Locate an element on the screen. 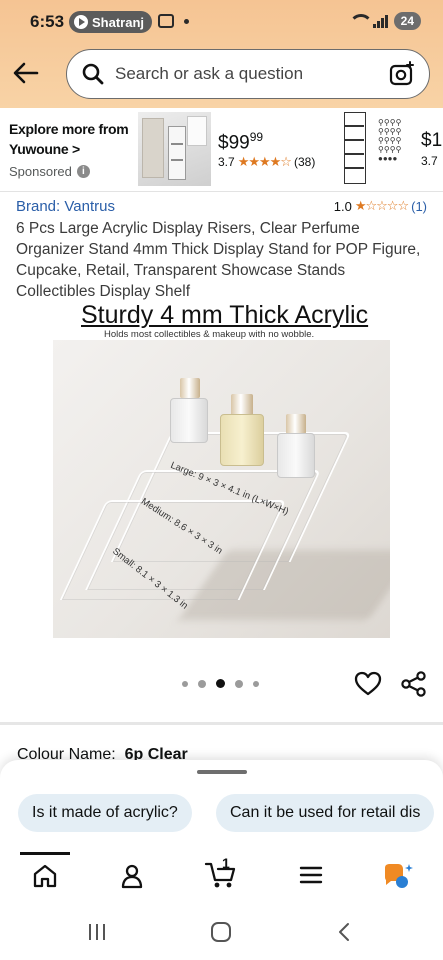 The width and height of the screenshot is (443, 960). star-rating-icon: ★☆☆☆☆ is located at coordinates (381, 205).